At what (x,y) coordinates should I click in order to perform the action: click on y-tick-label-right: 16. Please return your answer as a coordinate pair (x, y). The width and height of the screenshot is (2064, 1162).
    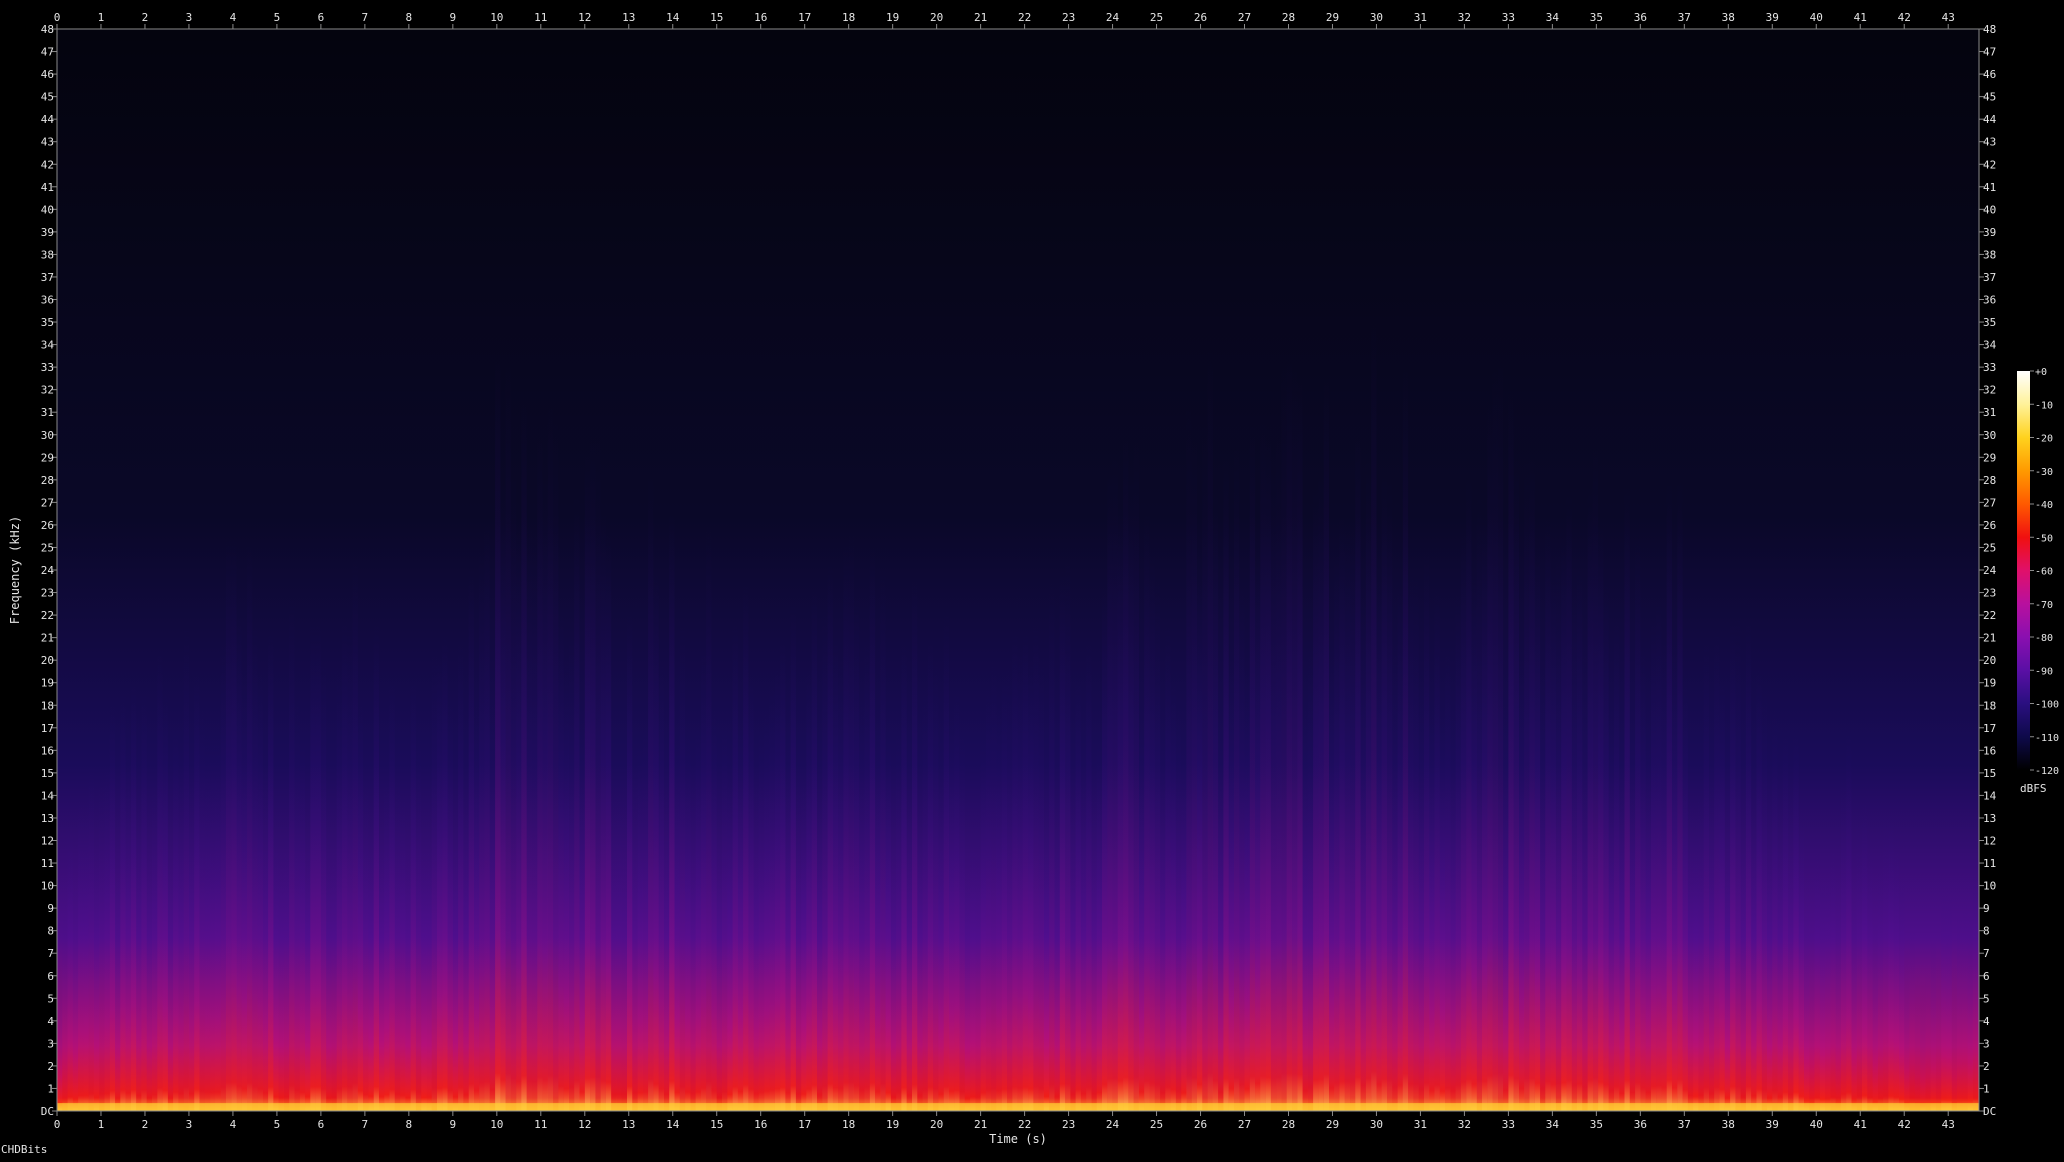
    Looking at the image, I should click on (1989, 750).